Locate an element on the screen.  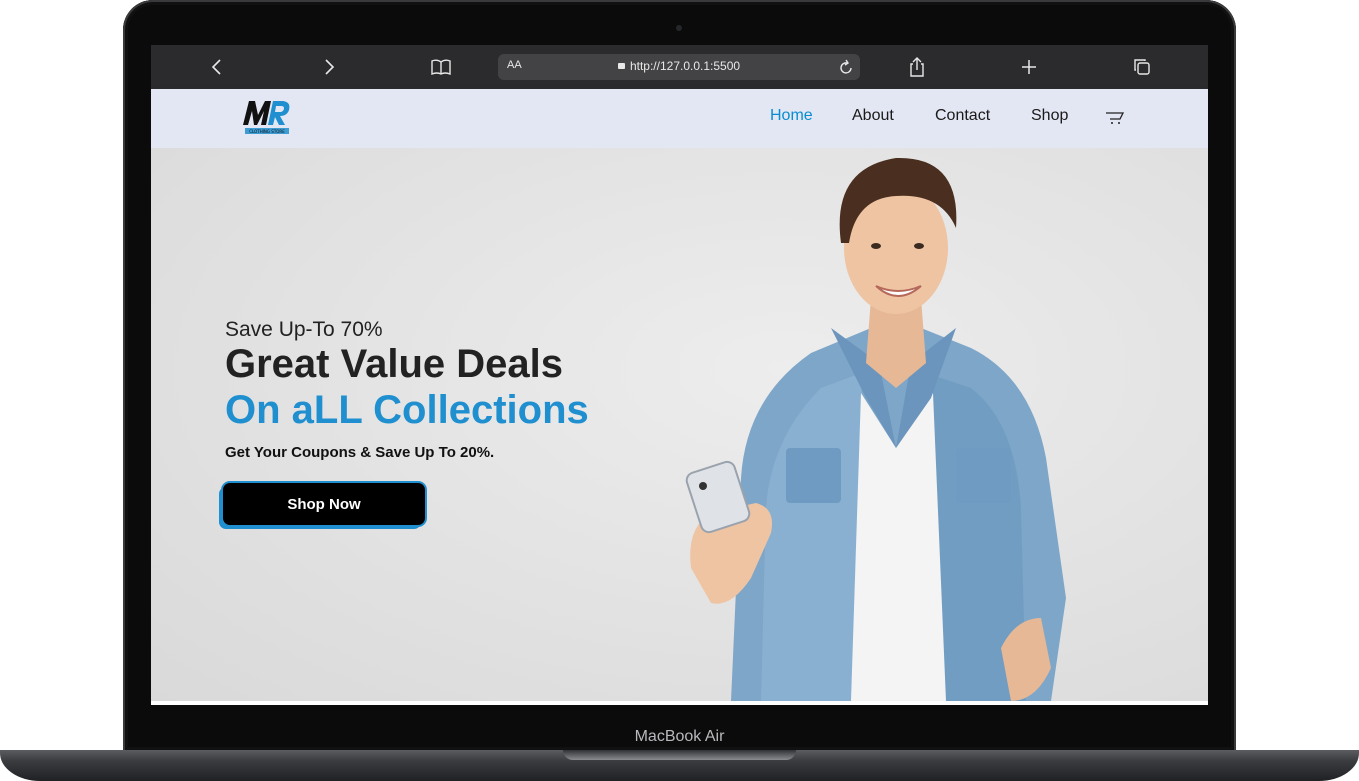
browser-toolbar: AA http://127.0.0.1:5500 is located at coordinates (679, 67).